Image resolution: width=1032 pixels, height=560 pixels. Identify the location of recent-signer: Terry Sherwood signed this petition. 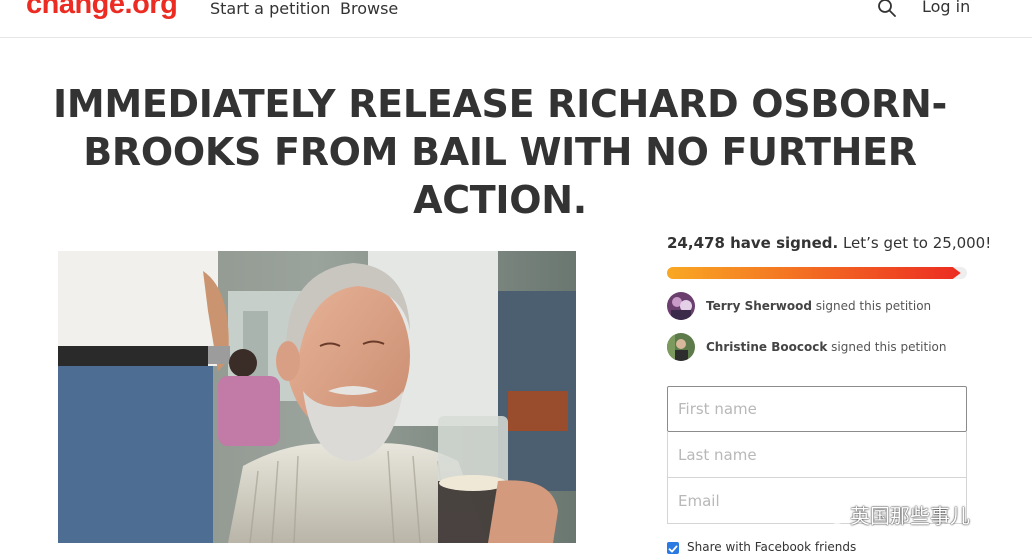
(827, 306).